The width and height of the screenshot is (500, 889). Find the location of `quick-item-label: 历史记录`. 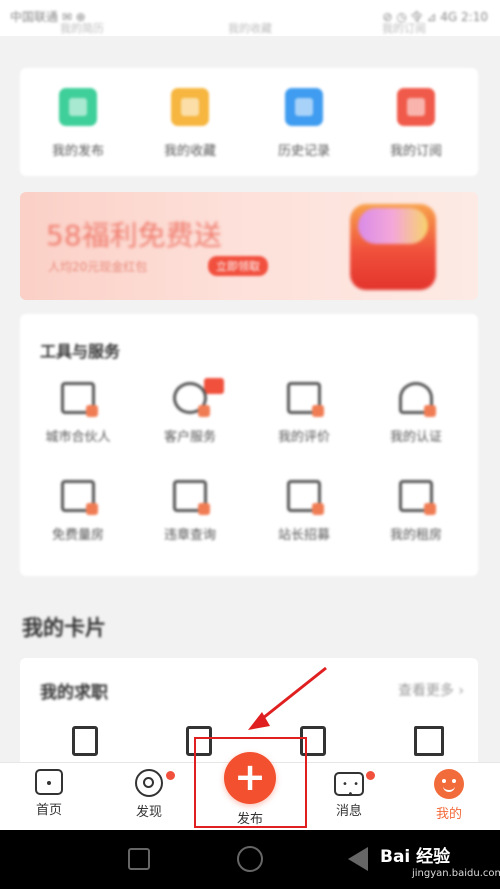

quick-item-label: 历史记录 is located at coordinates (303, 151).